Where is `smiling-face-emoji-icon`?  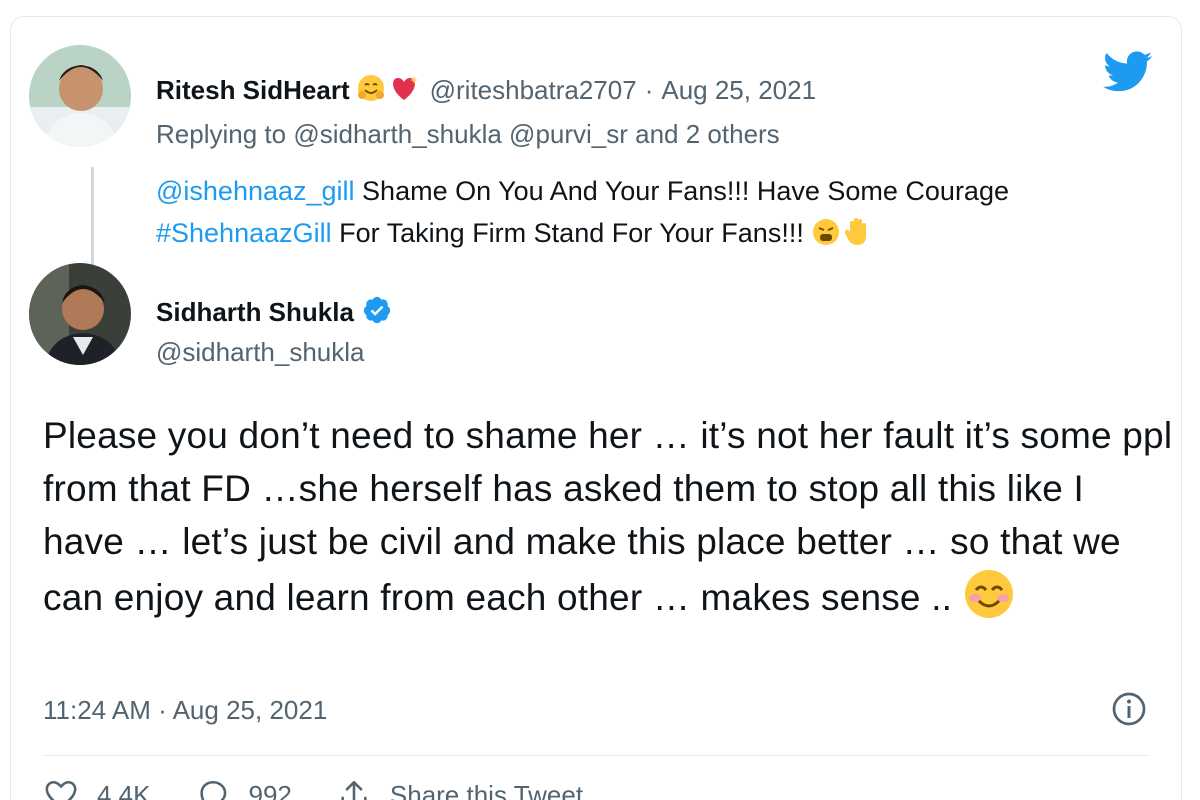 smiling-face-emoji-icon is located at coordinates (989, 601).